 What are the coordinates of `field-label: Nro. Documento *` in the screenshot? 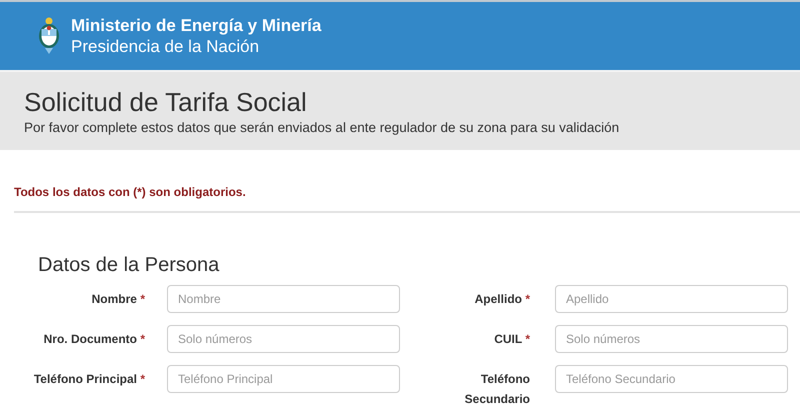 It's located at (93, 339).